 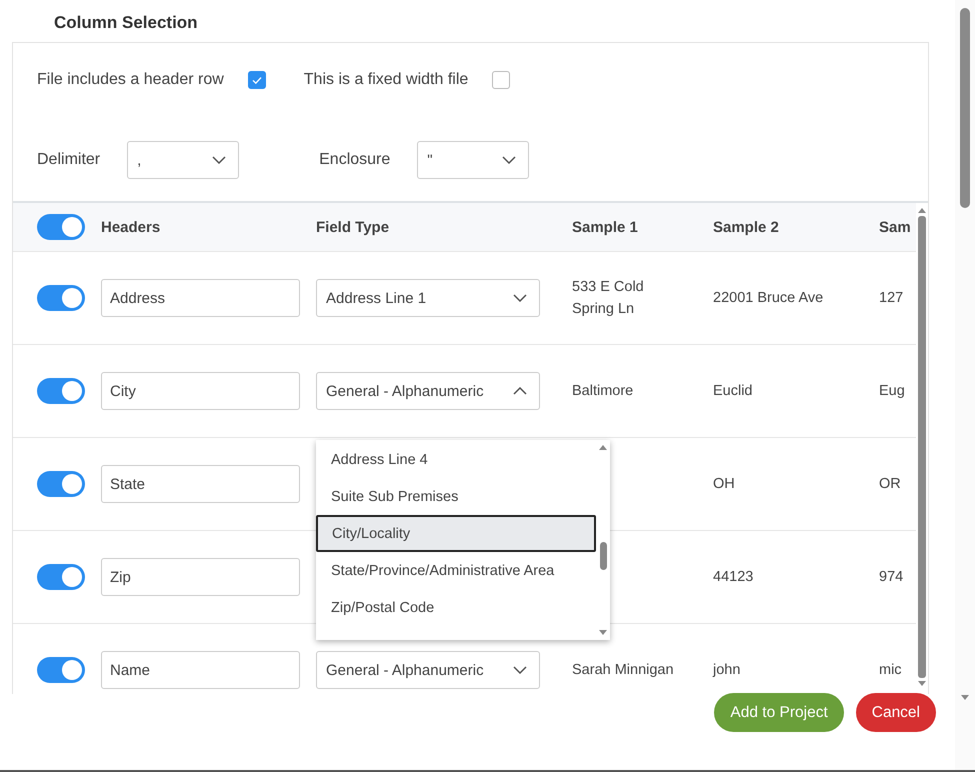 I want to click on chevron-up-icon, so click(x=520, y=391).